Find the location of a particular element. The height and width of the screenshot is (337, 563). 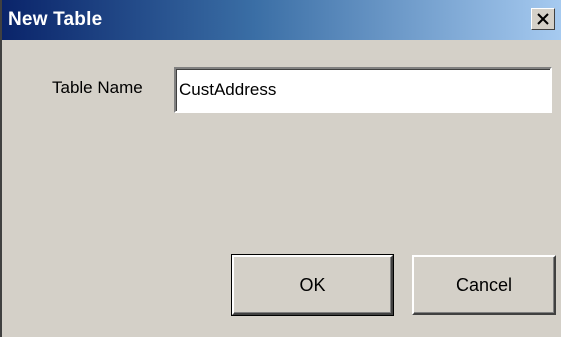

table-name-label: Table Name is located at coordinates (97, 87).